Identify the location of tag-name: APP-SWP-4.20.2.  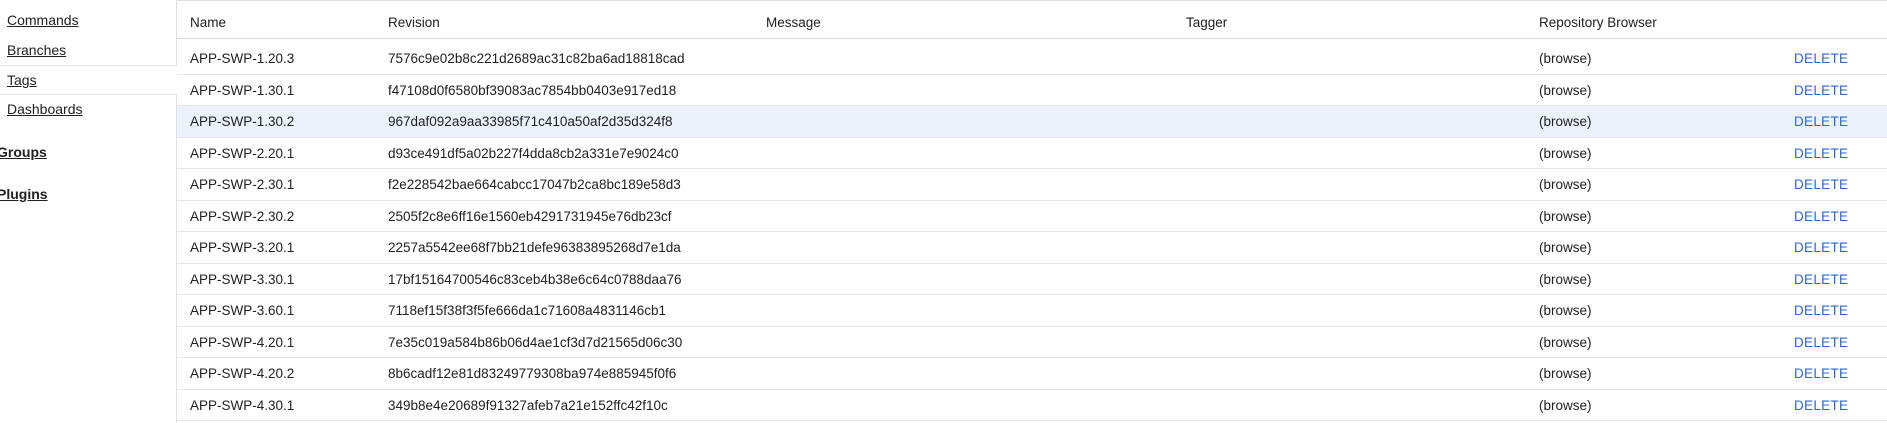
(242, 373).